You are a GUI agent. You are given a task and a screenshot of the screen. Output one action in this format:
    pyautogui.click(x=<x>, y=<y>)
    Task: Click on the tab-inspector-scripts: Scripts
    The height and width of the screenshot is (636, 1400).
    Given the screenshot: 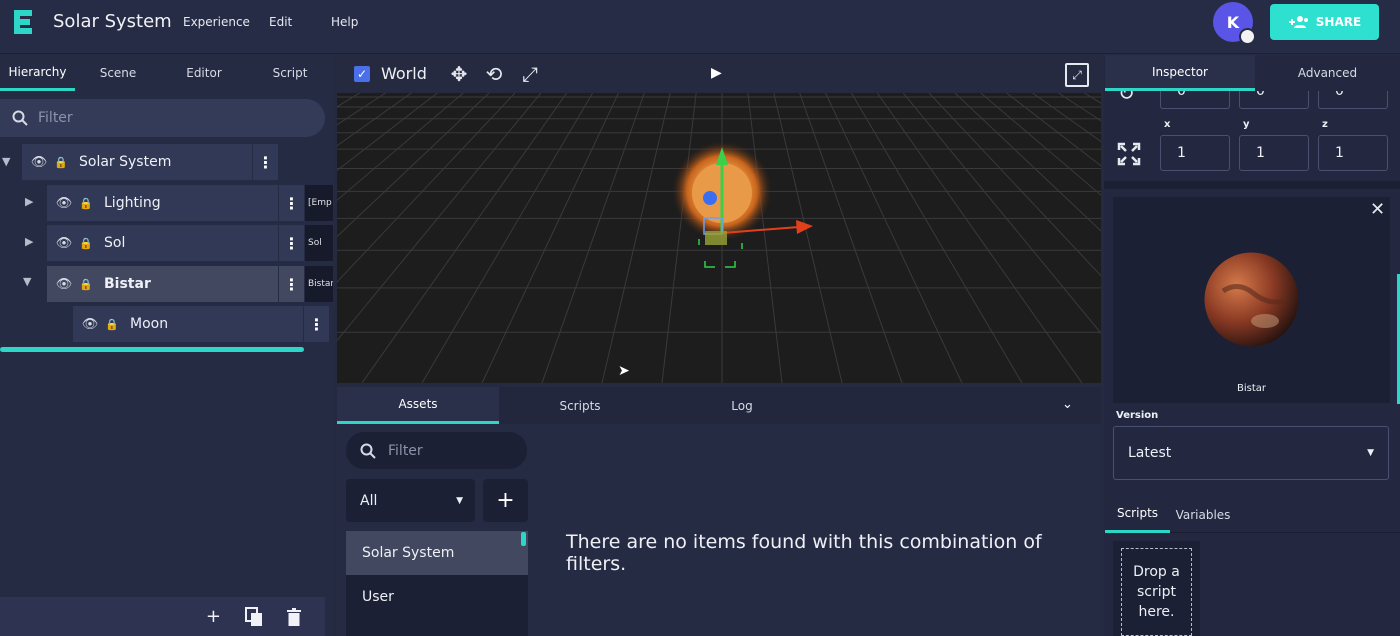 What is the action you would take?
    pyautogui.click(x=1137, y=514)
    